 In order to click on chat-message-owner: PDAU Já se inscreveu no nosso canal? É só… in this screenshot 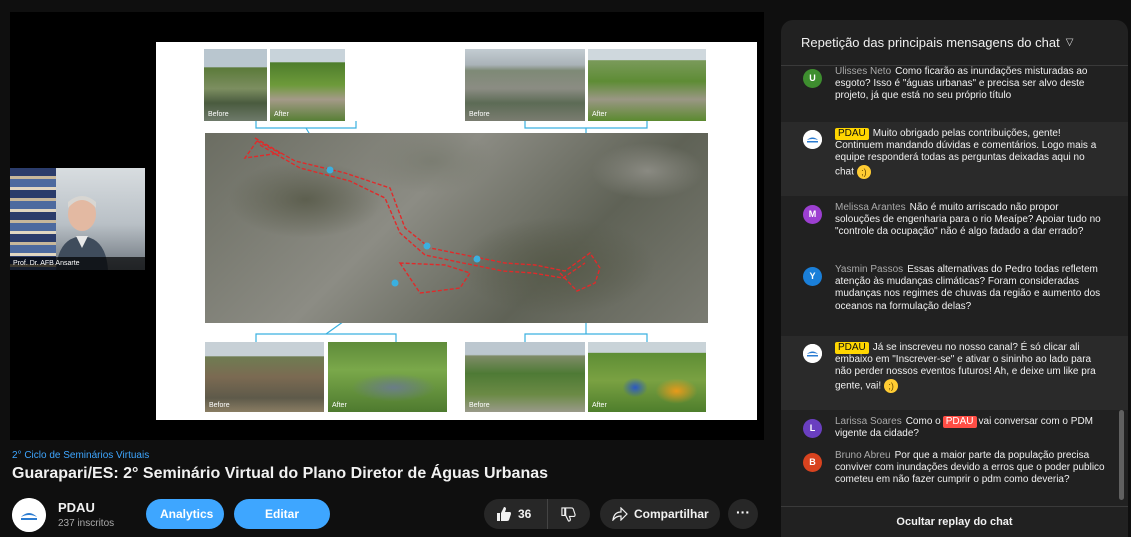, I will do `click(954, 373)`.